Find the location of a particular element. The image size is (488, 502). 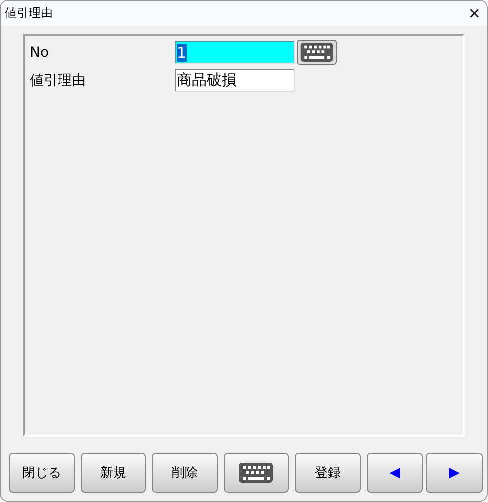

button: 登録 is located at coordinates (328, 473).